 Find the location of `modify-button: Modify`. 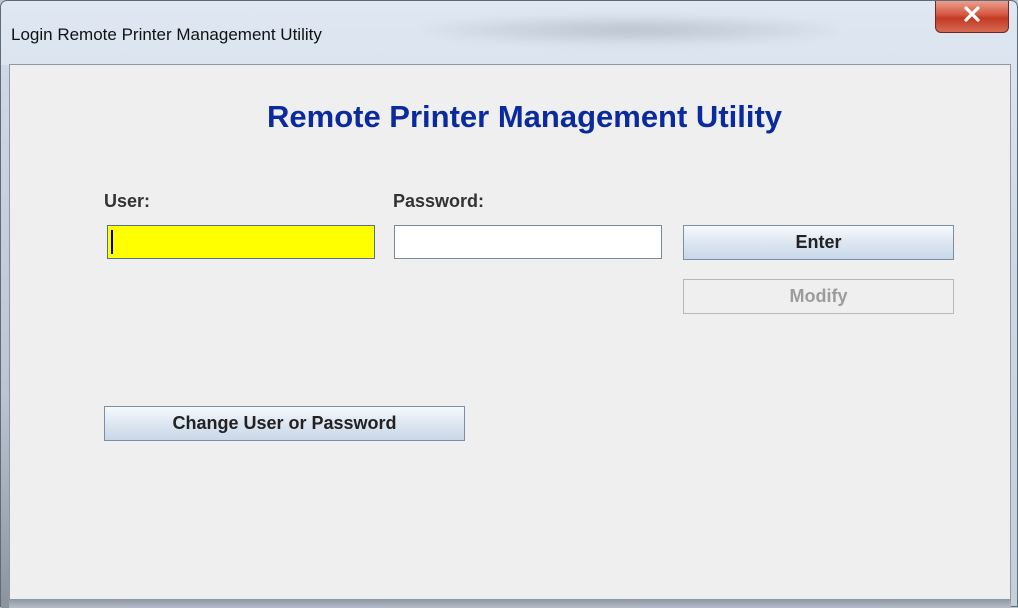

modify-button: Modify is located at coordinates (818, 296).